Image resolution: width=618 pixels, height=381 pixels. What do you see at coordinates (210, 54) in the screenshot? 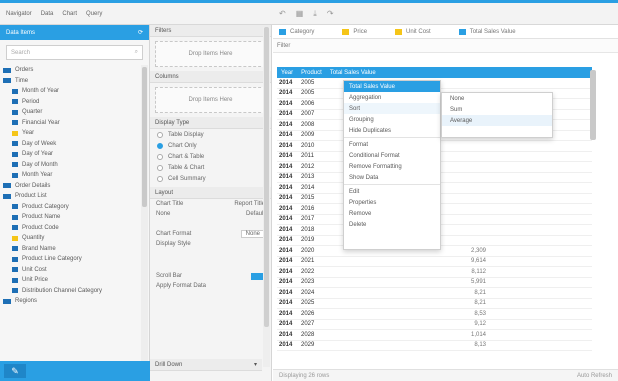
I see `filters-dropzone: Drop Items Here` at bounding box center [210, 54].